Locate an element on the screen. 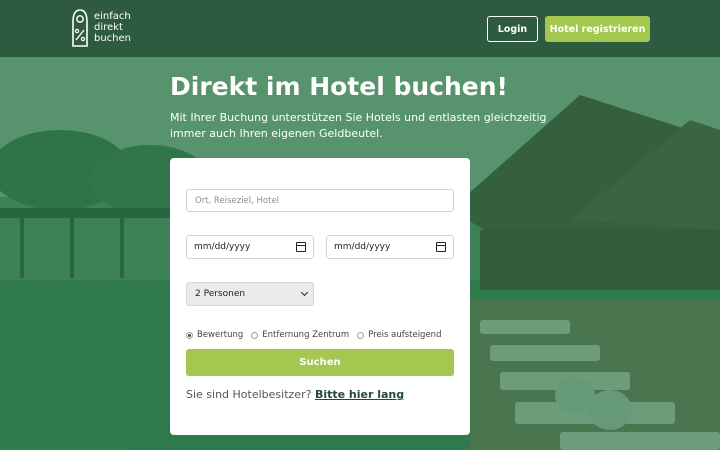  check-out-date-value: mm/dd/yyyy is located at coordinates (362, 247).